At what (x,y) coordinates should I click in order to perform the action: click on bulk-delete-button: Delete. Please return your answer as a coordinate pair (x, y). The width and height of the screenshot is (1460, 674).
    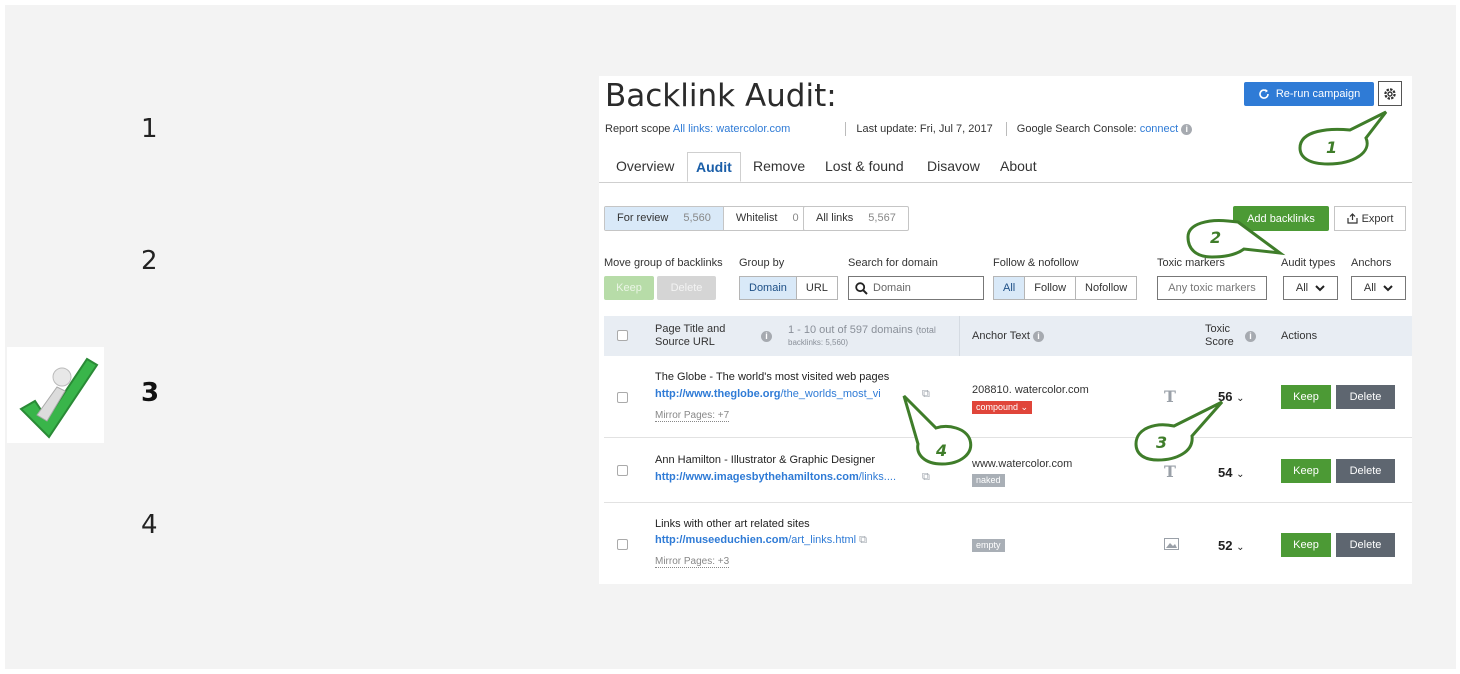
    Looking at the image, I should click on (686, 288).